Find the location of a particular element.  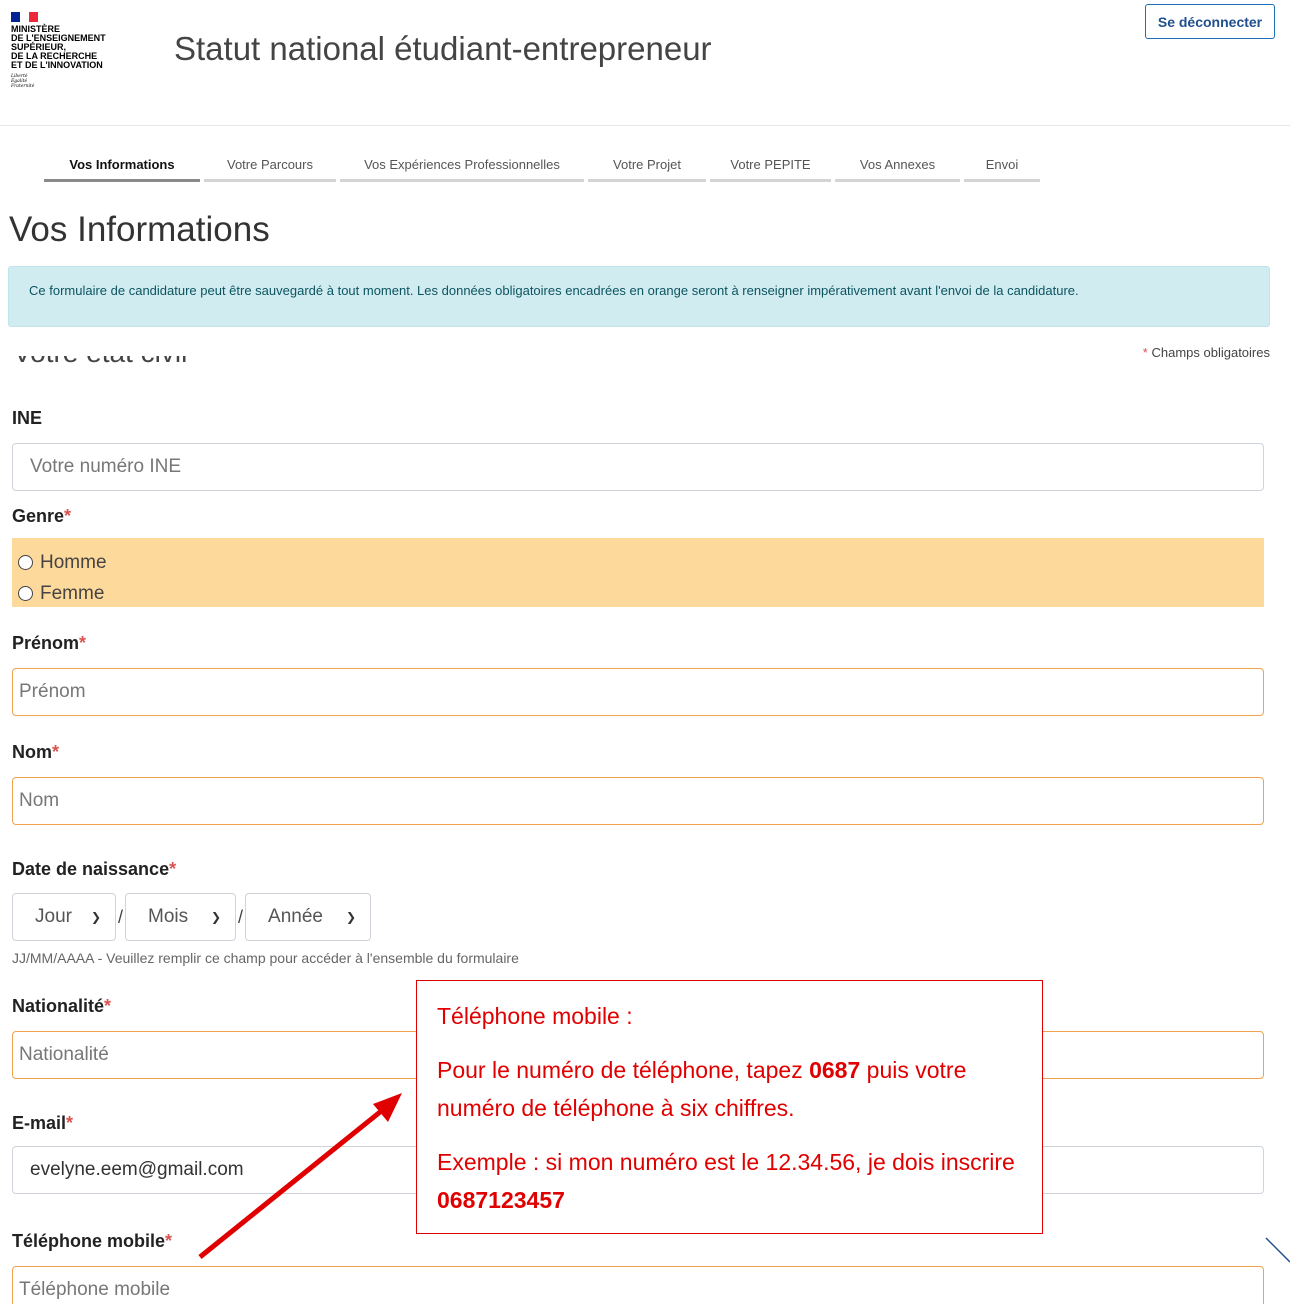

callout-title: Téléphone mobile : is located at coordinates (535, 1016).